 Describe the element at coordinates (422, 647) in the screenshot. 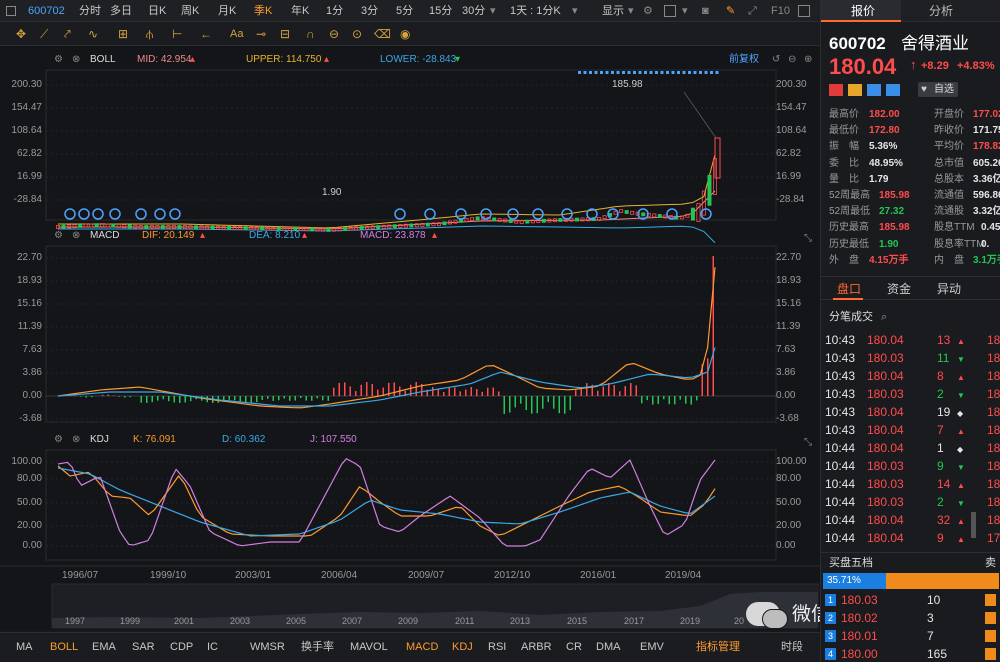

I see `indicator-tab: MACD` at that location.